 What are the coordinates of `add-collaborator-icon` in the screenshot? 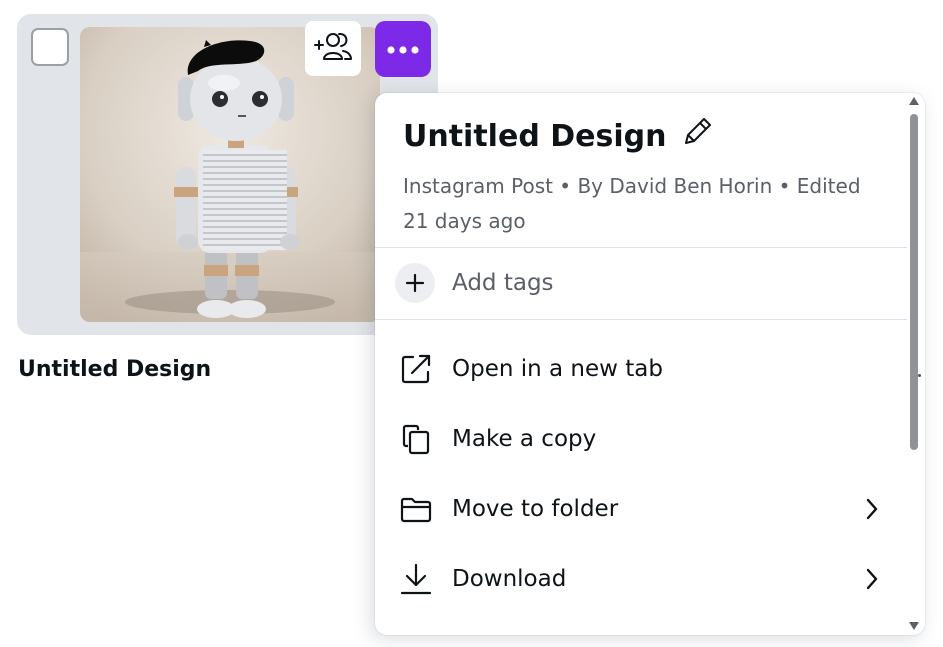 It's located at (333, 49).